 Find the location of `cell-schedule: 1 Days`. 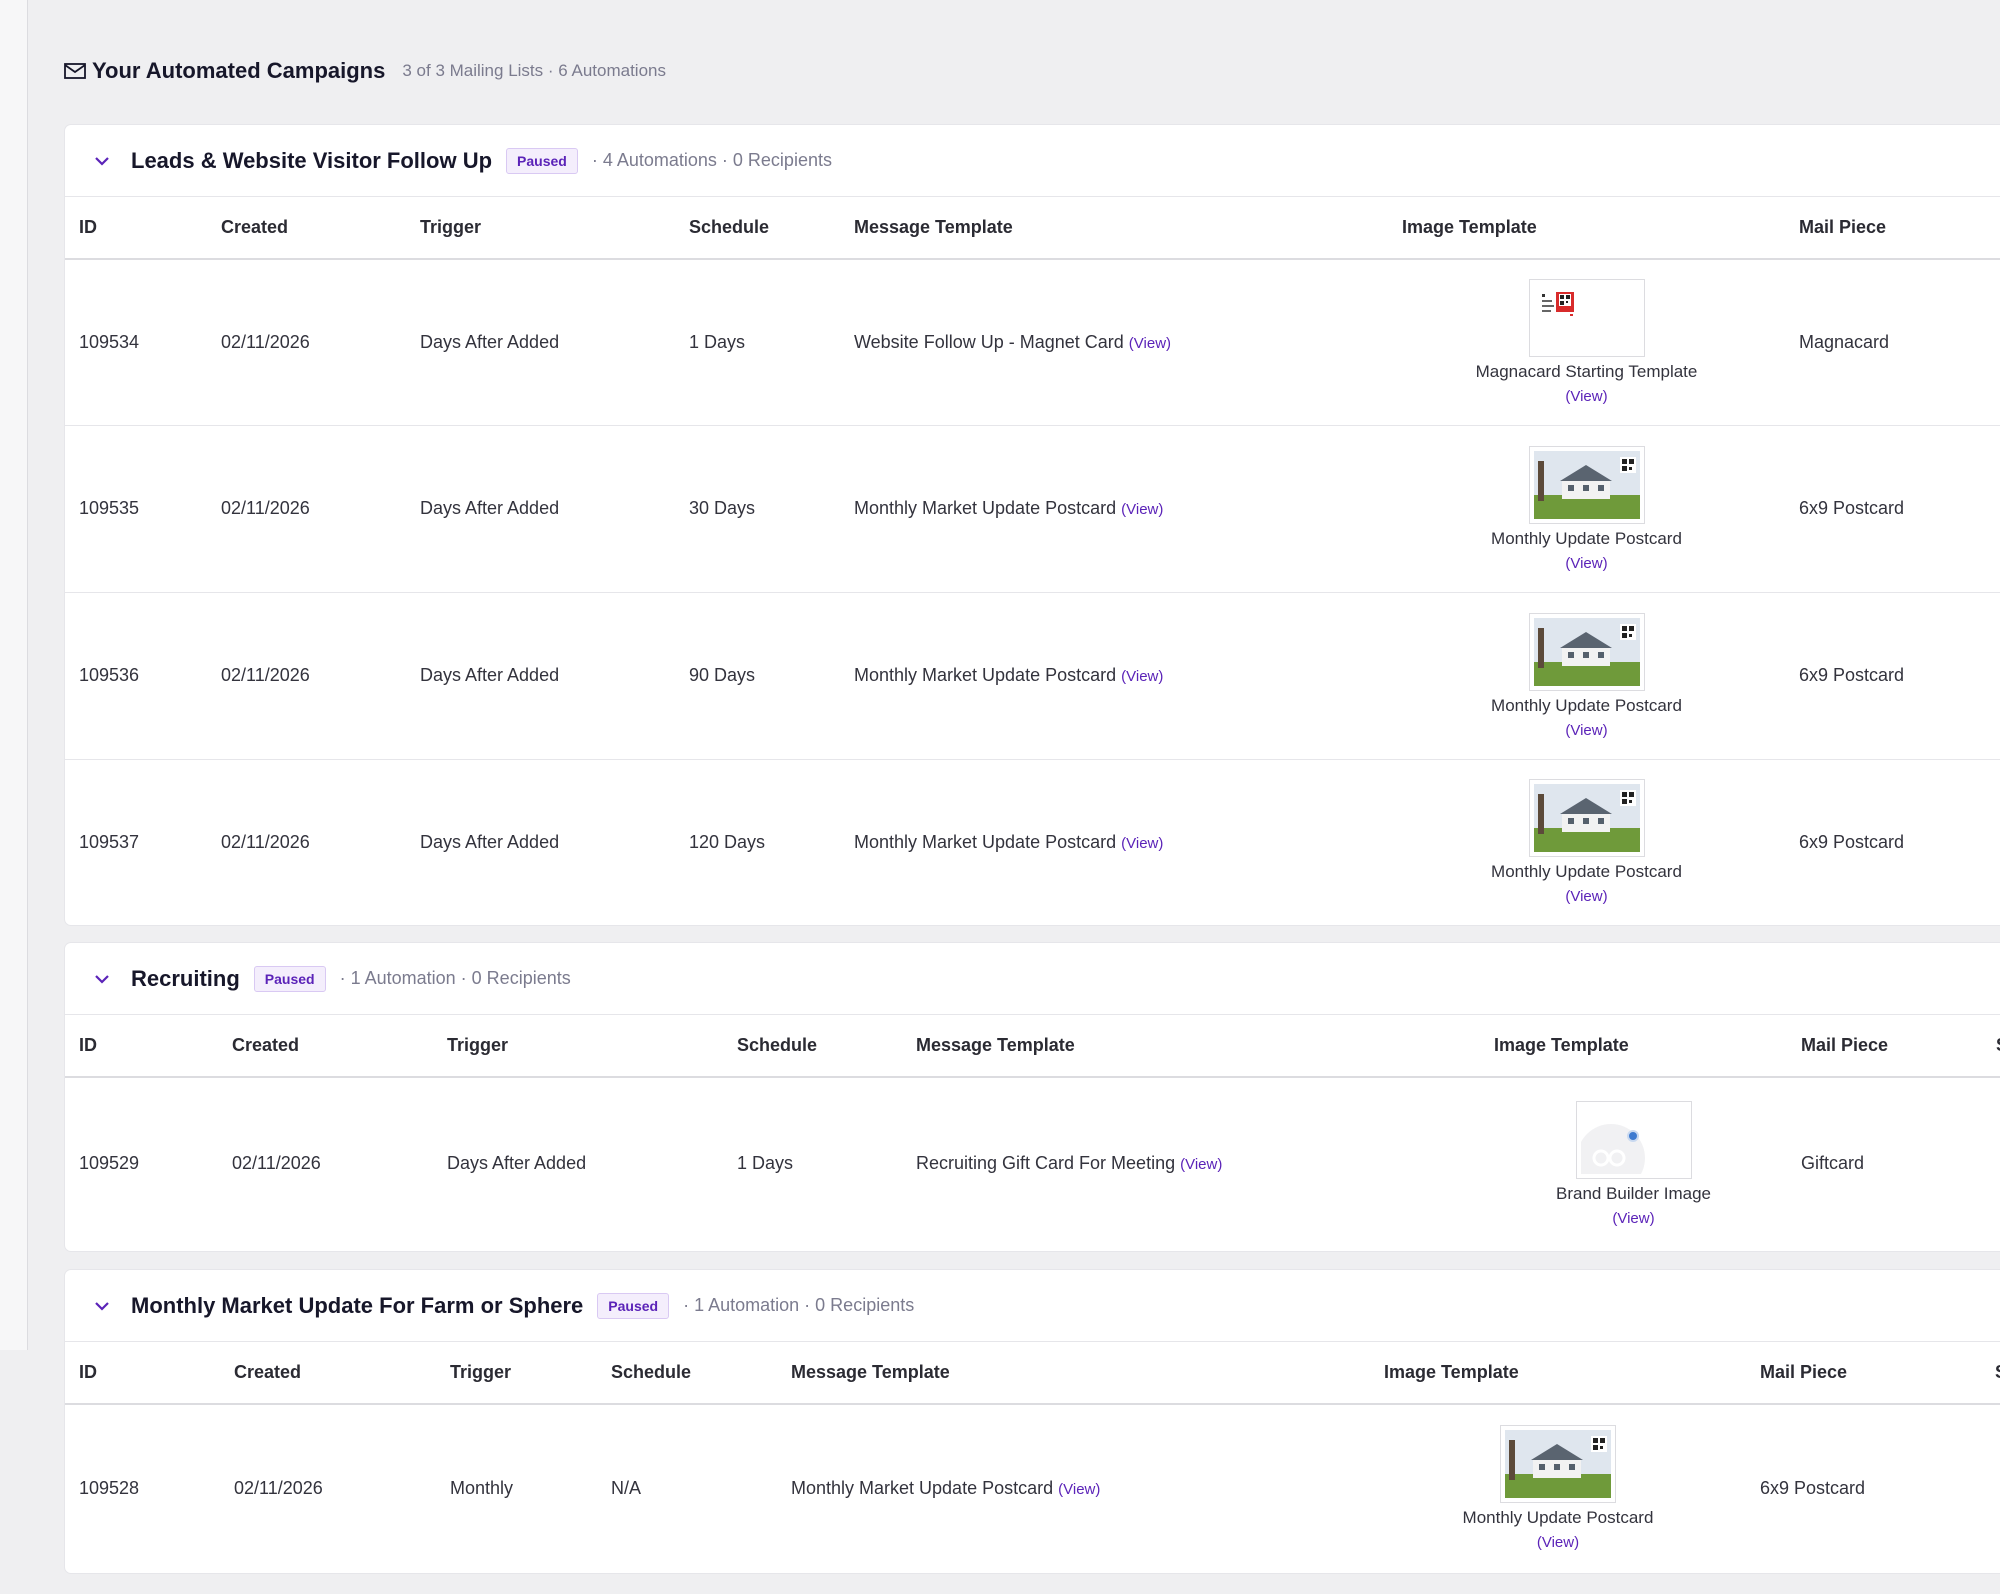

cell-schedule: 1 Days is located at coordinates (765, 1163).